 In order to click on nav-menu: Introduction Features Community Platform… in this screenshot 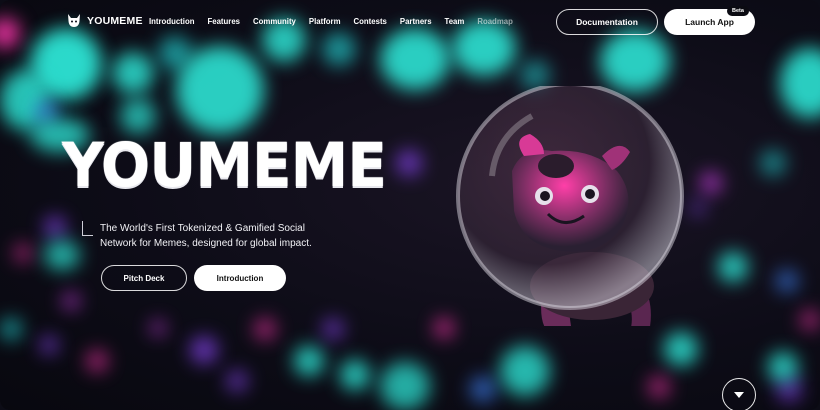, I will do `click(337, 21)`.